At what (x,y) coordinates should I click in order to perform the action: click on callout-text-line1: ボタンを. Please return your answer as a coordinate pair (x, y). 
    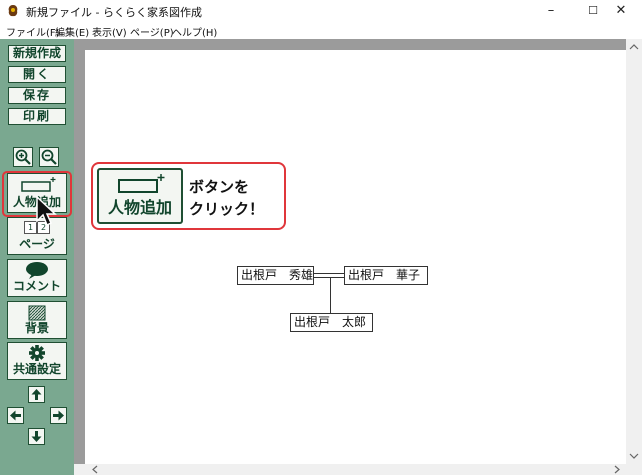
    Looking at the image, I should click on (219, 187).